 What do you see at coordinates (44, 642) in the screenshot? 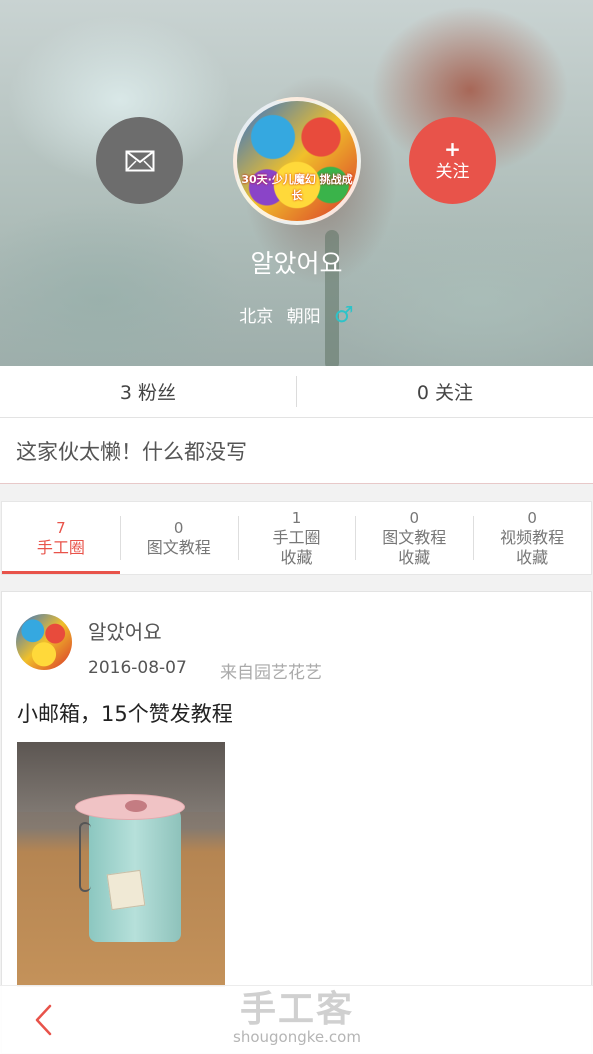
I see `post-avatar` at bounding box center [44, 642].